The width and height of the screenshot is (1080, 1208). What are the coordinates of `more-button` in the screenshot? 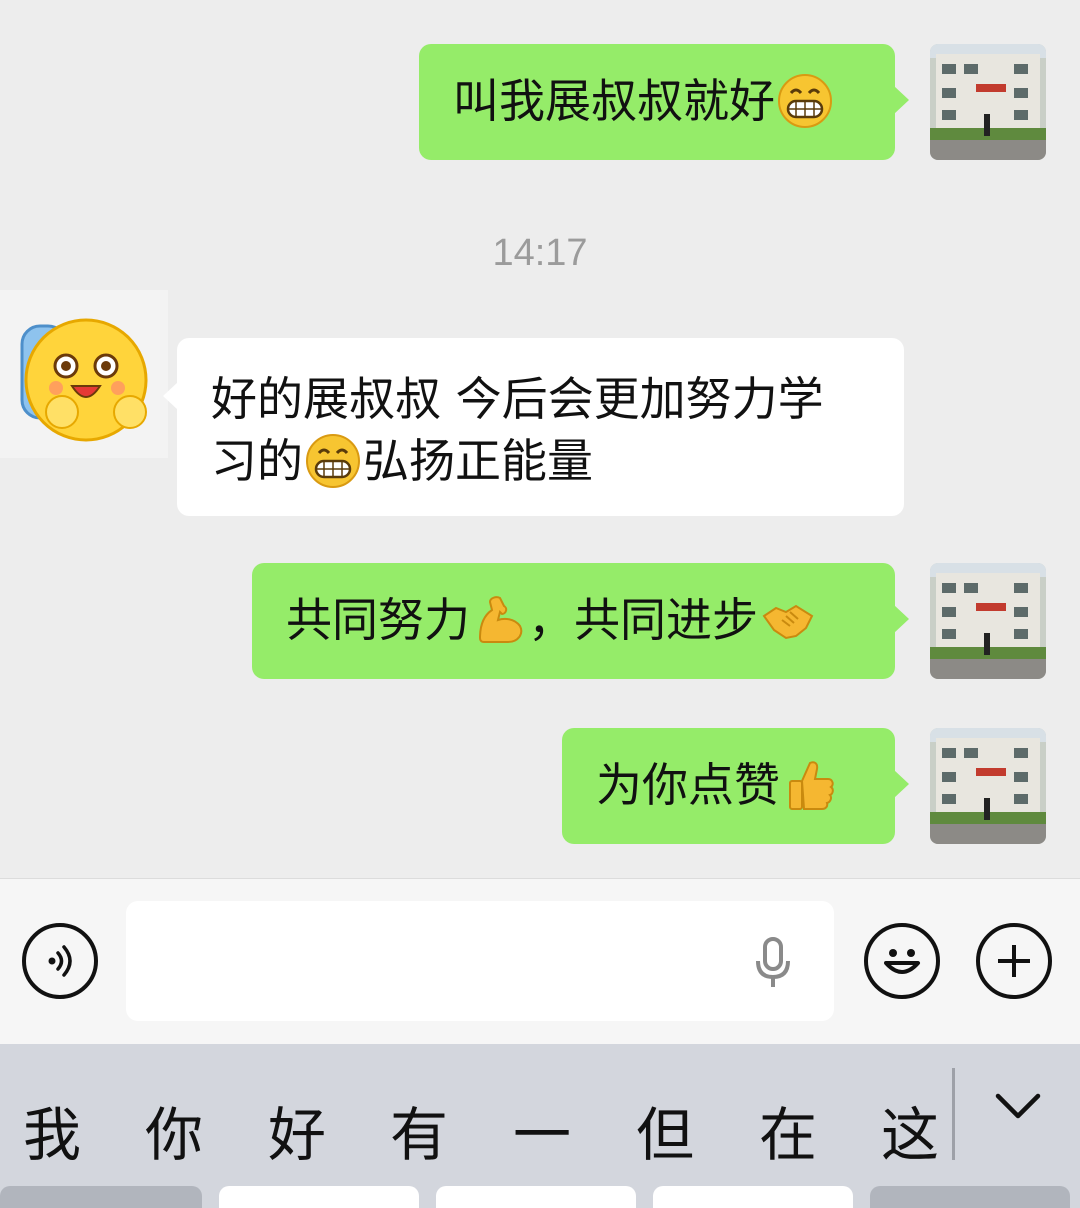 It's located at (1014, 961).